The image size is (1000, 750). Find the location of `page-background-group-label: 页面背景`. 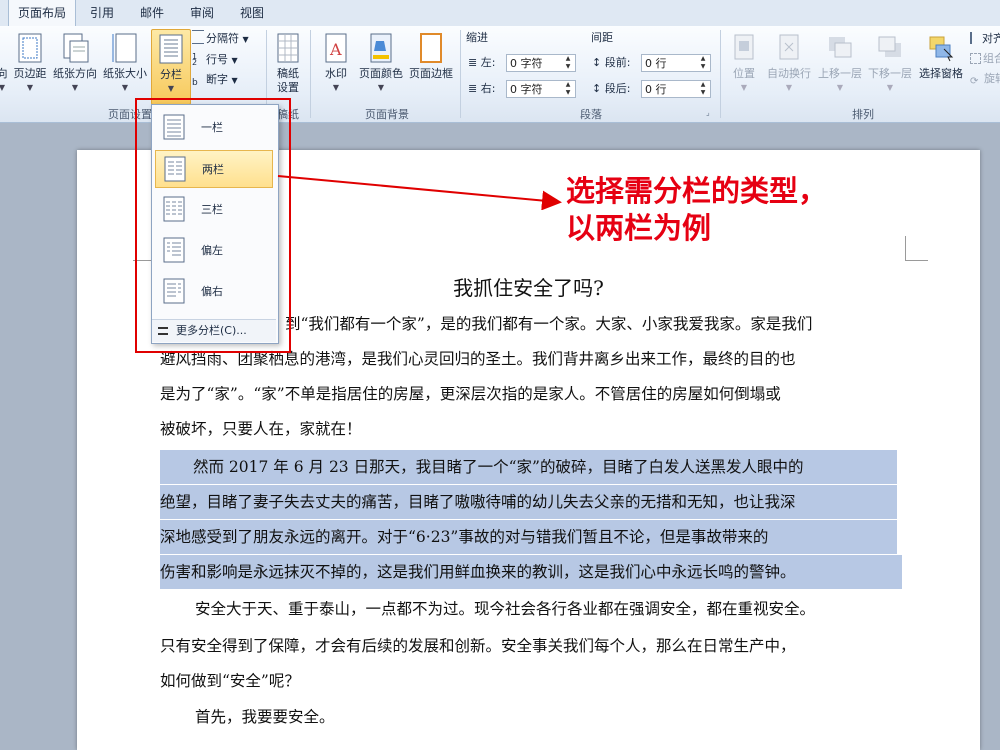

page-background-group-label: 页面背景 is located at coordinates (387, 114).